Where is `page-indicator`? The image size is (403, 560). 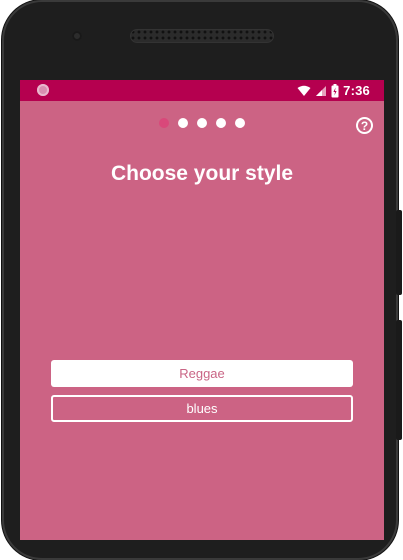
page-indicator is located at coordinates (202, 123).